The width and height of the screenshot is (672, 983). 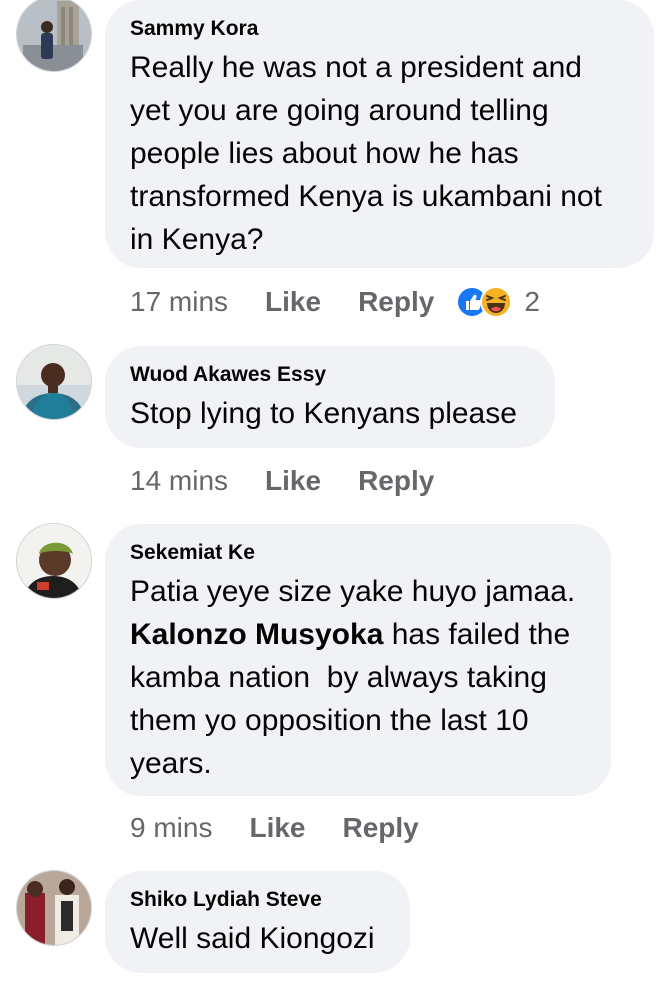 I want to click on comment-text: Stop lying to Kenyans please, so click(x=329, y=413).